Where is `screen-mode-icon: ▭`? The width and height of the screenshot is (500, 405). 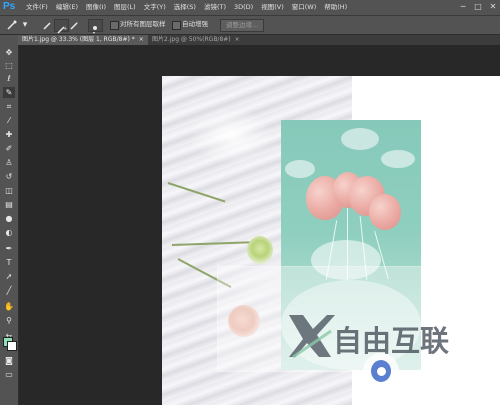 screen-mode-icon: ▭ is located at coordinates (9, 374).